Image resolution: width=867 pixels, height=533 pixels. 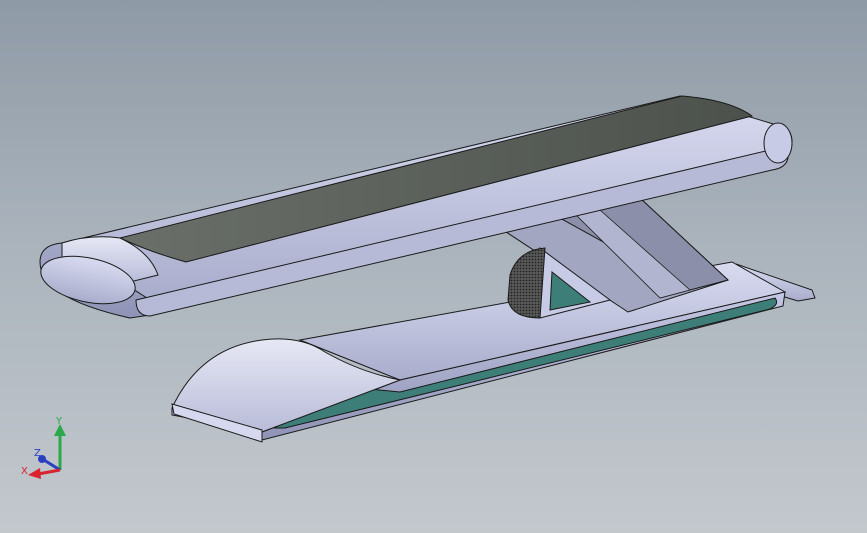 I want to click on y-axis-label: Y, so click(x=59, y=421).